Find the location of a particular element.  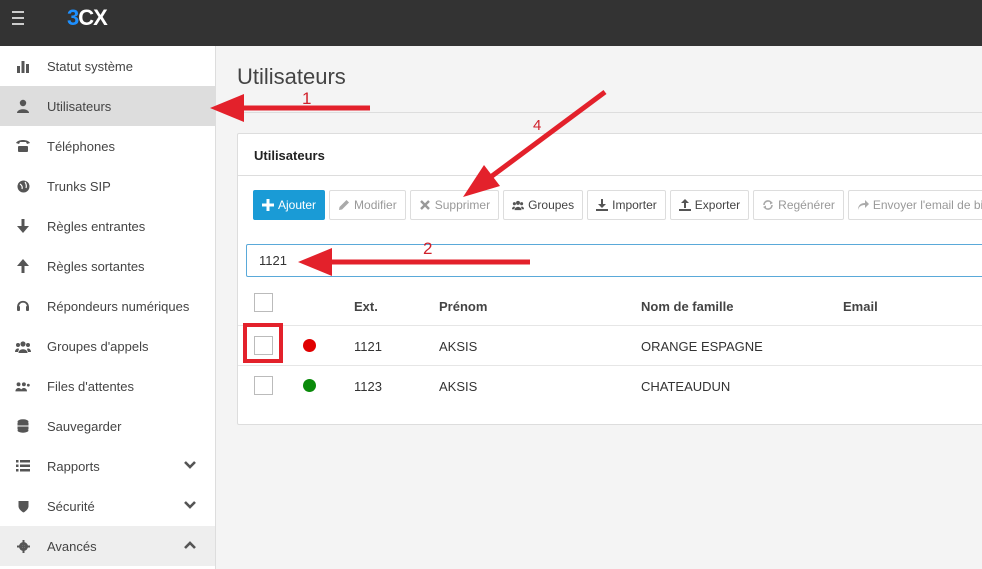

sidebar-item-label: Rapports is located at coordinates (73, 466).